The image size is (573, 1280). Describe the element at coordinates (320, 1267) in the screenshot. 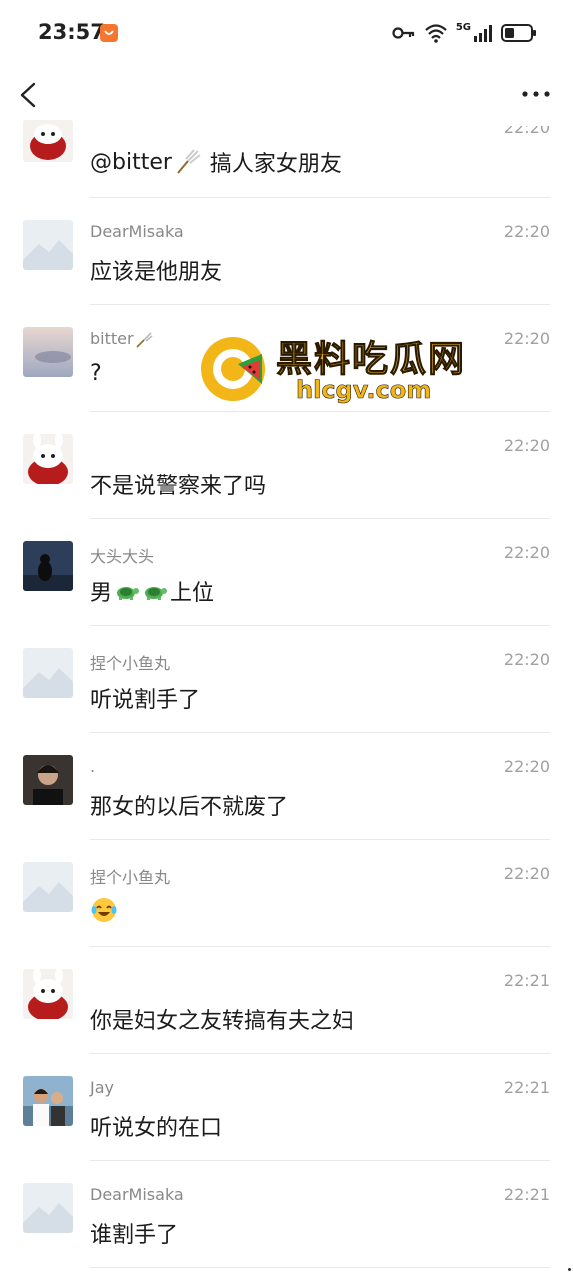

I see `divider` at that location.